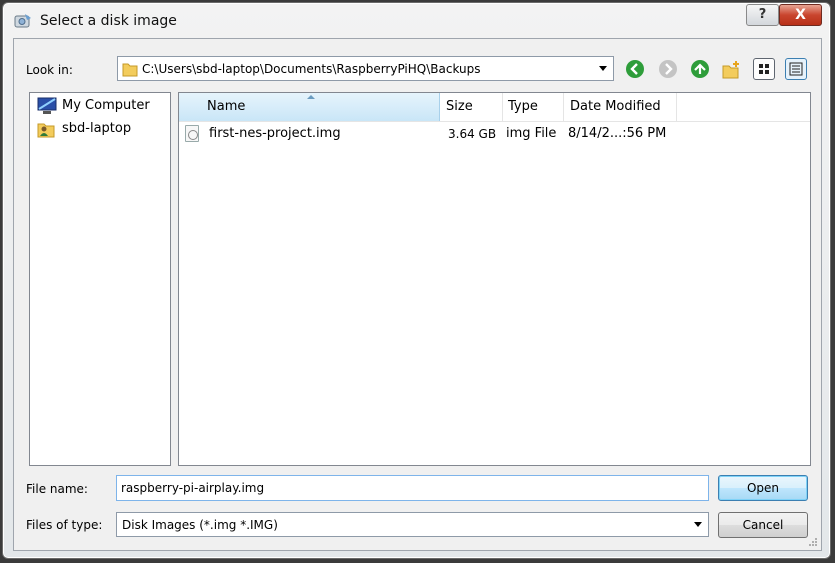 The image size is (835, 563). Describe the element at coordinates (275, 133) in the screenshot. I see `file-name-cell: first-nes-project.img` at that location.